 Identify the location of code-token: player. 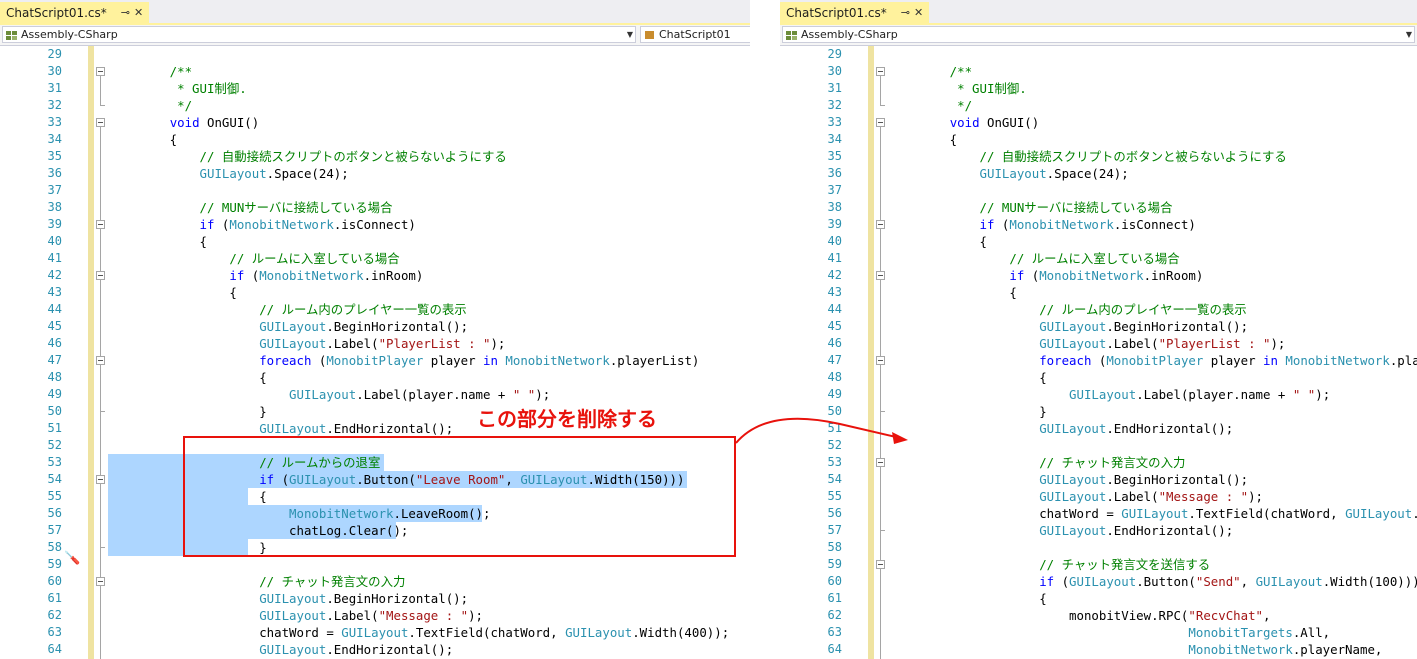
(453, 360).